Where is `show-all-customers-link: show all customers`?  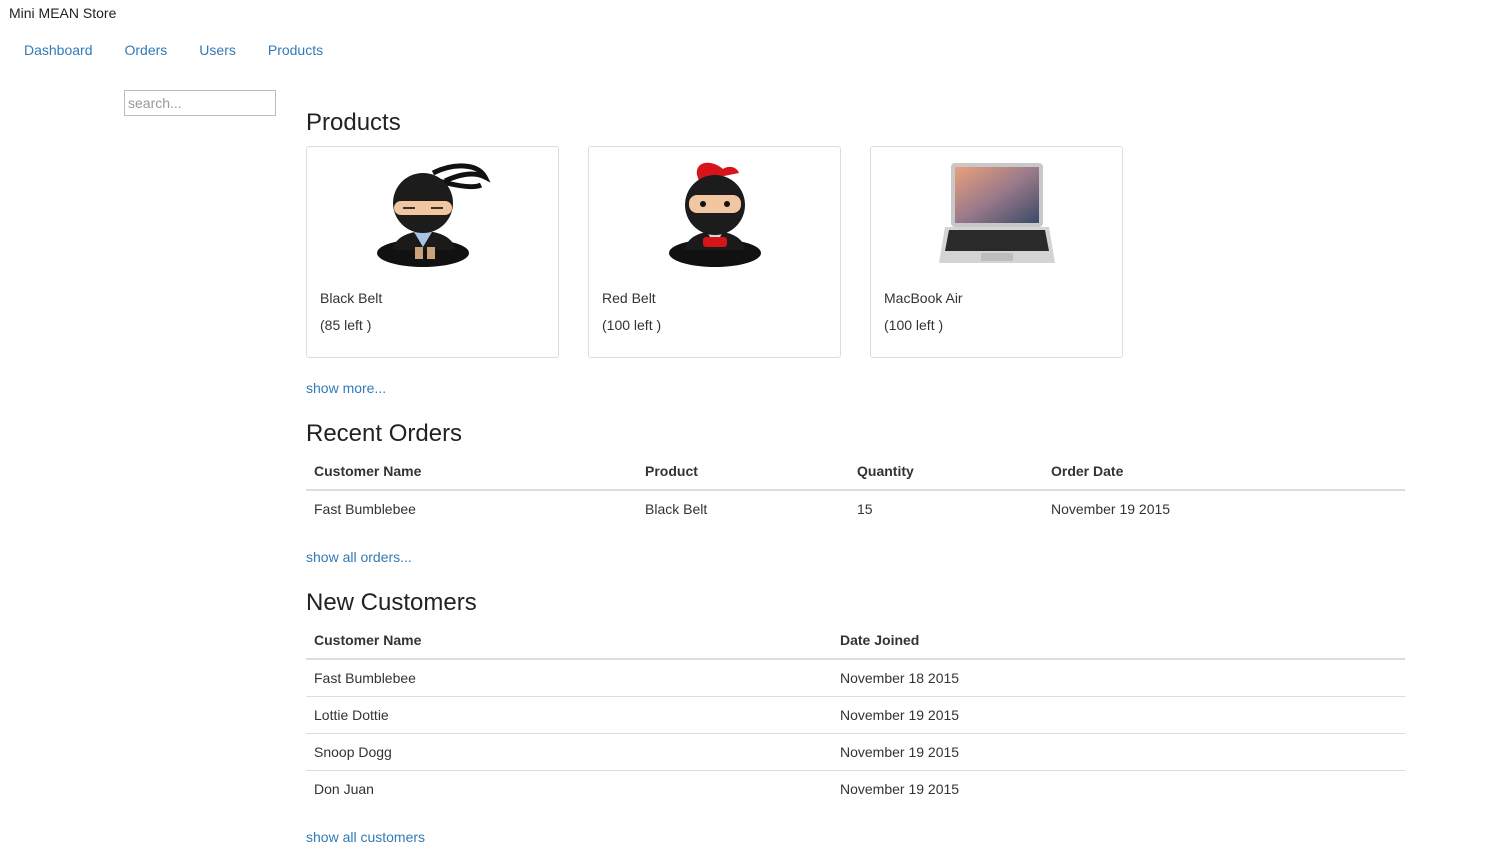 show-all-customers-link: show all customers is located at coordinates (855, 837).